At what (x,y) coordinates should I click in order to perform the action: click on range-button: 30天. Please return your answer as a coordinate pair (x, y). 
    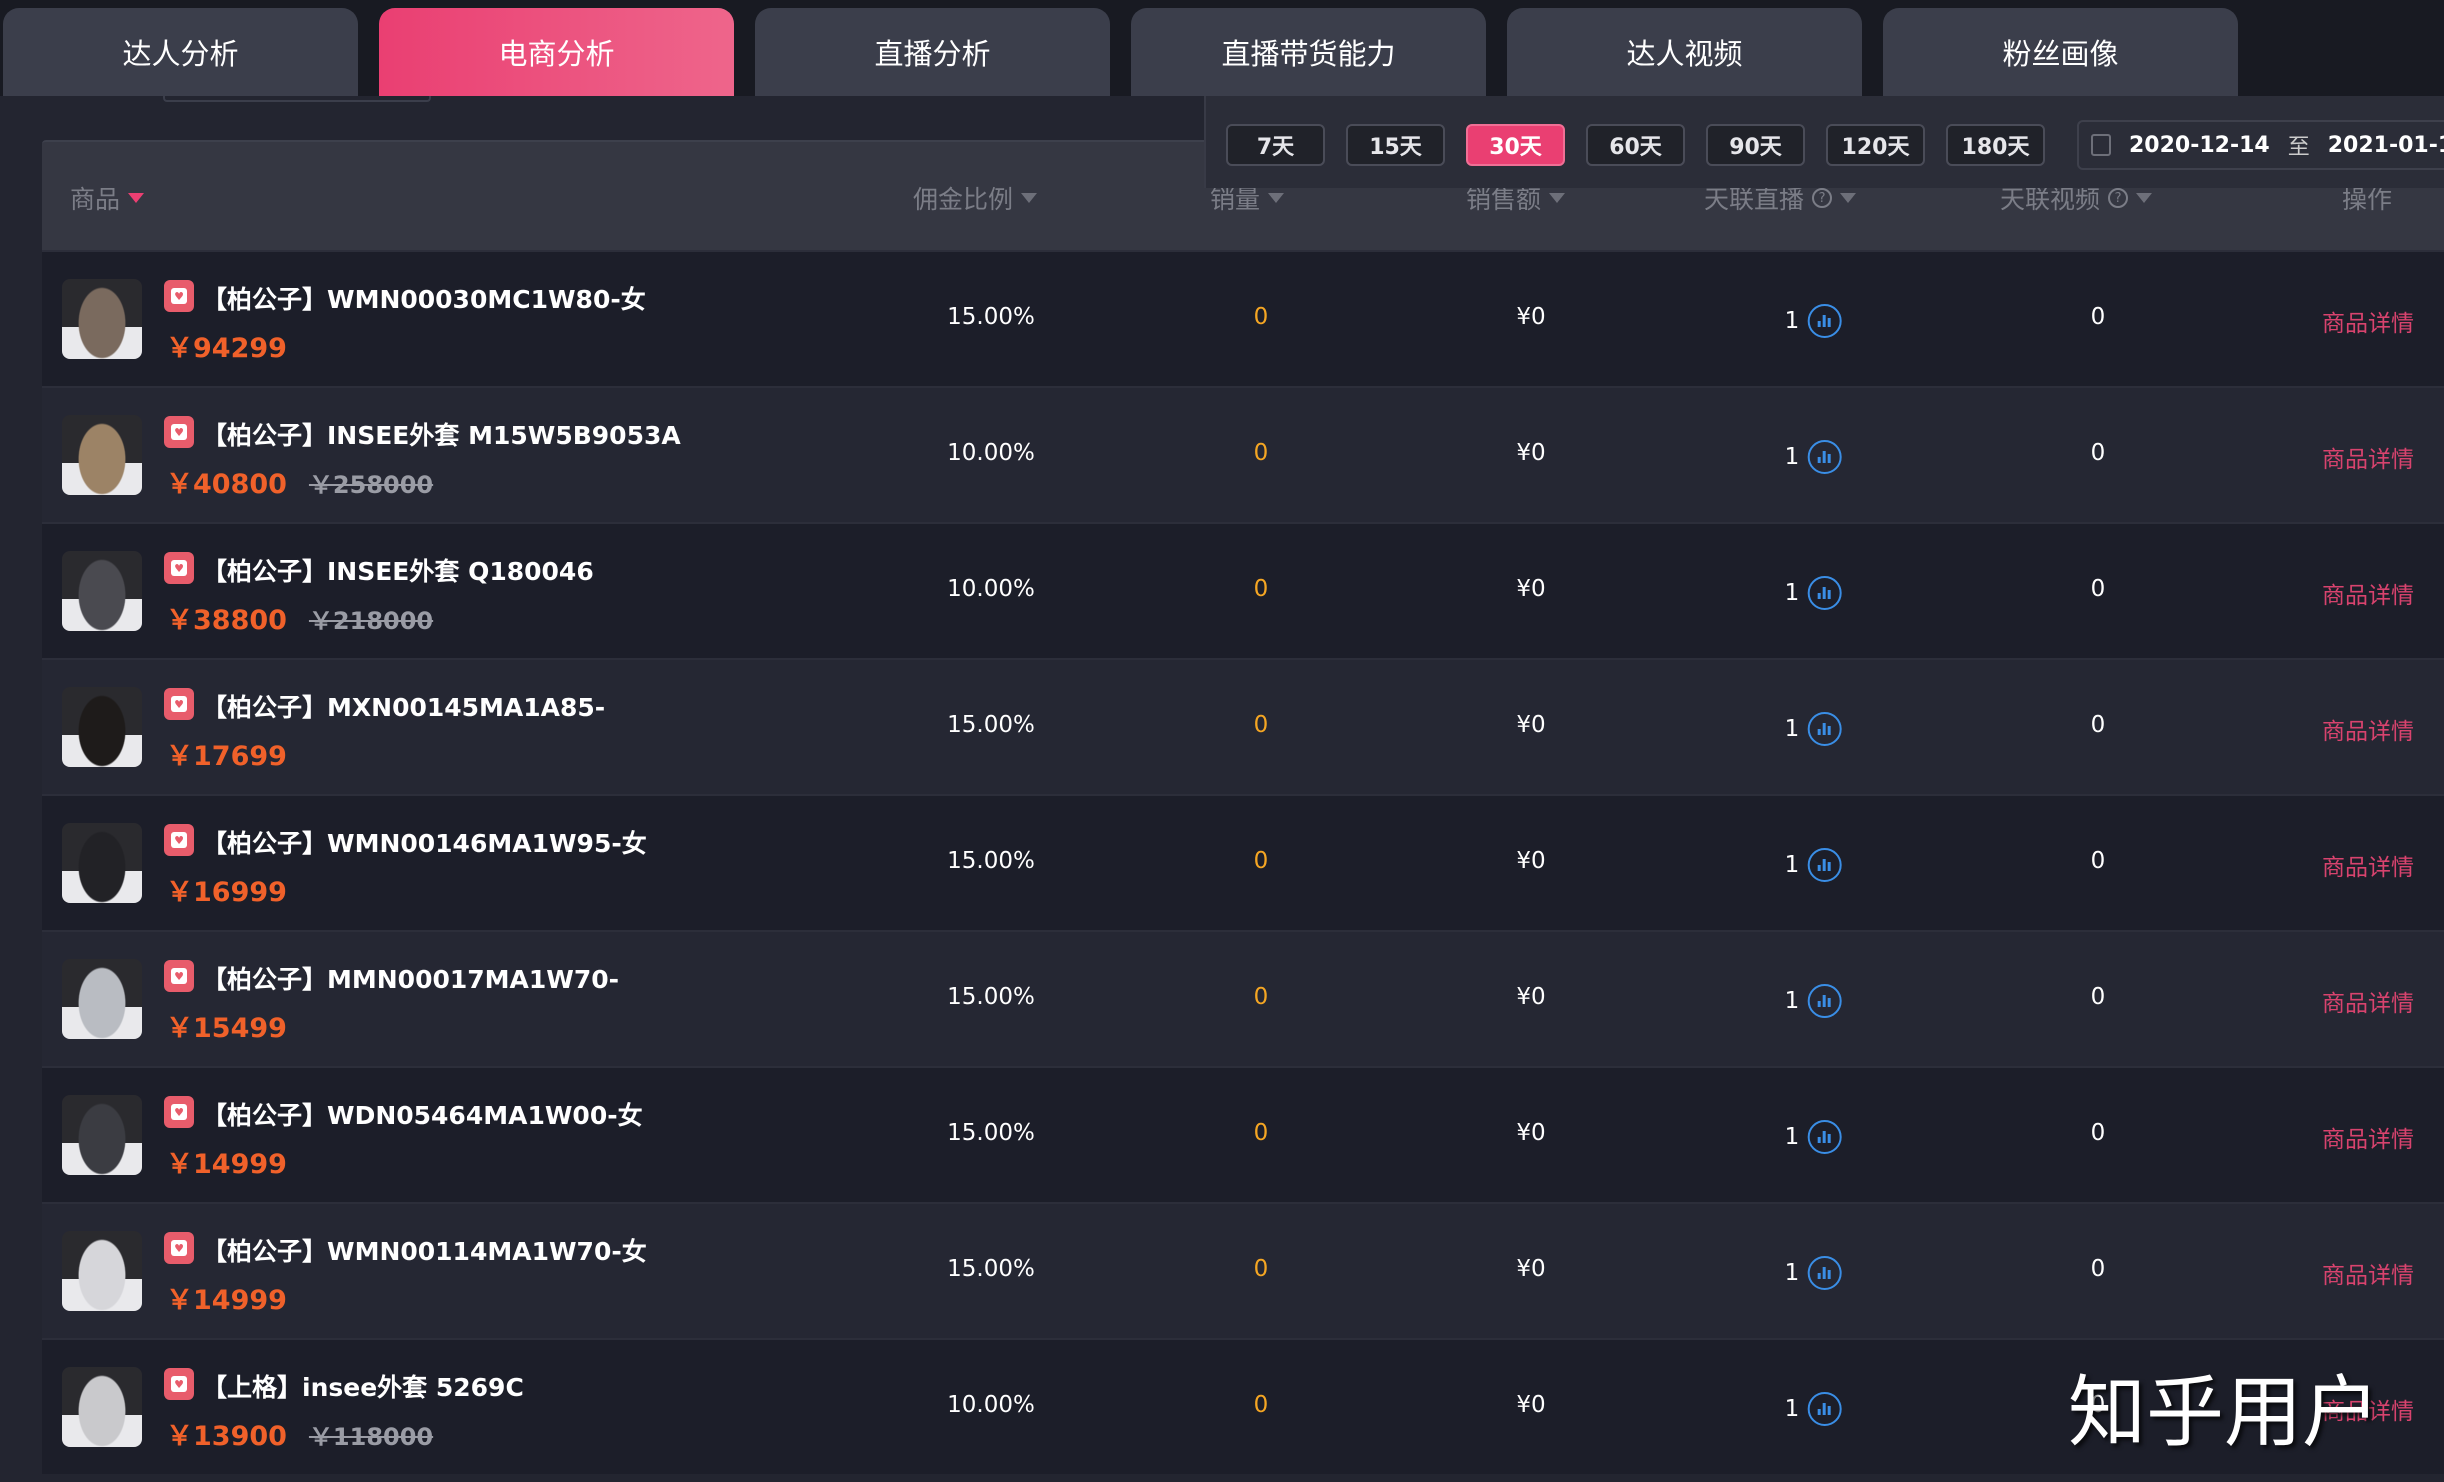
    Looking at the image, I should click on (1515, 145).